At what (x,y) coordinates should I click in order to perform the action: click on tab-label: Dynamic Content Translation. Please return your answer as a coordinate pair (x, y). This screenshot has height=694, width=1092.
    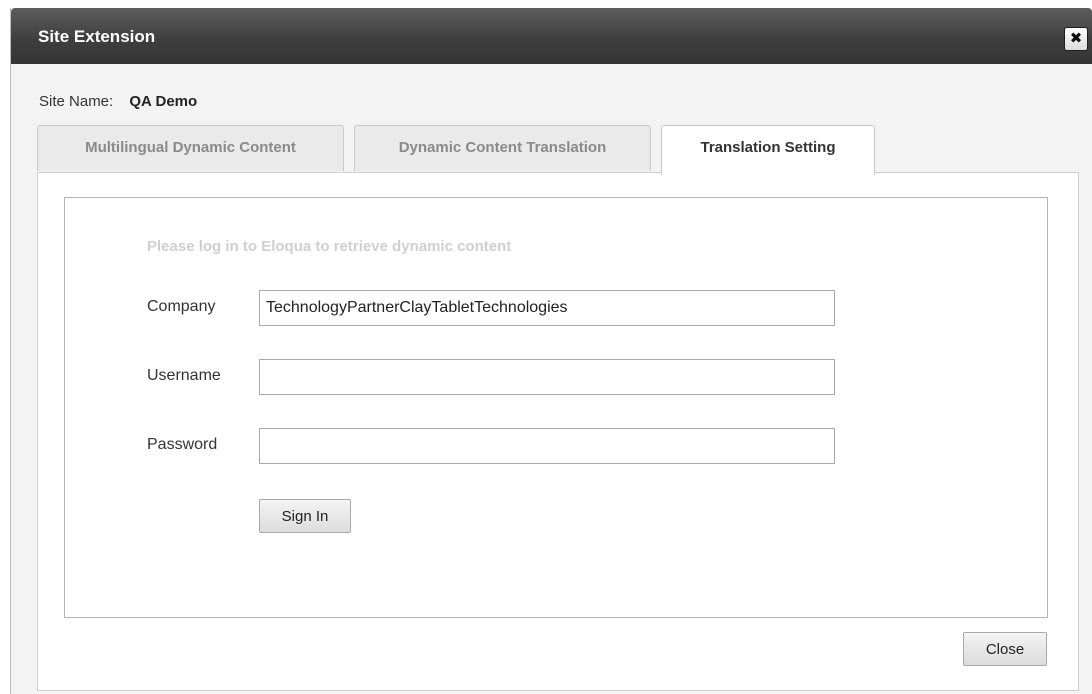
    Looking at the image, I should click on (502, 147).